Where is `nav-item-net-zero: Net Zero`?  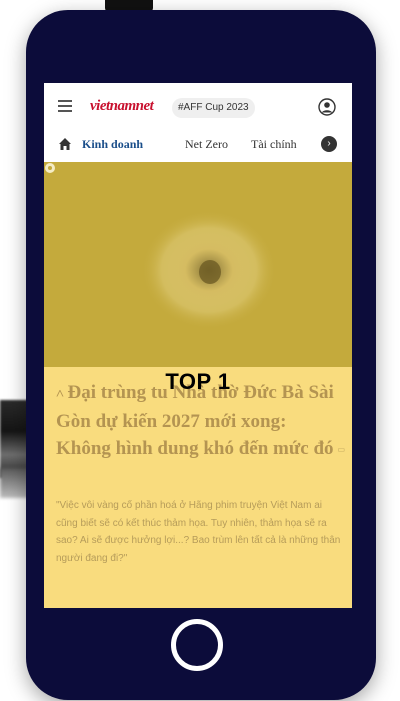
nav-item-net-zero: Net Zero is located at coordinates (206, 144).